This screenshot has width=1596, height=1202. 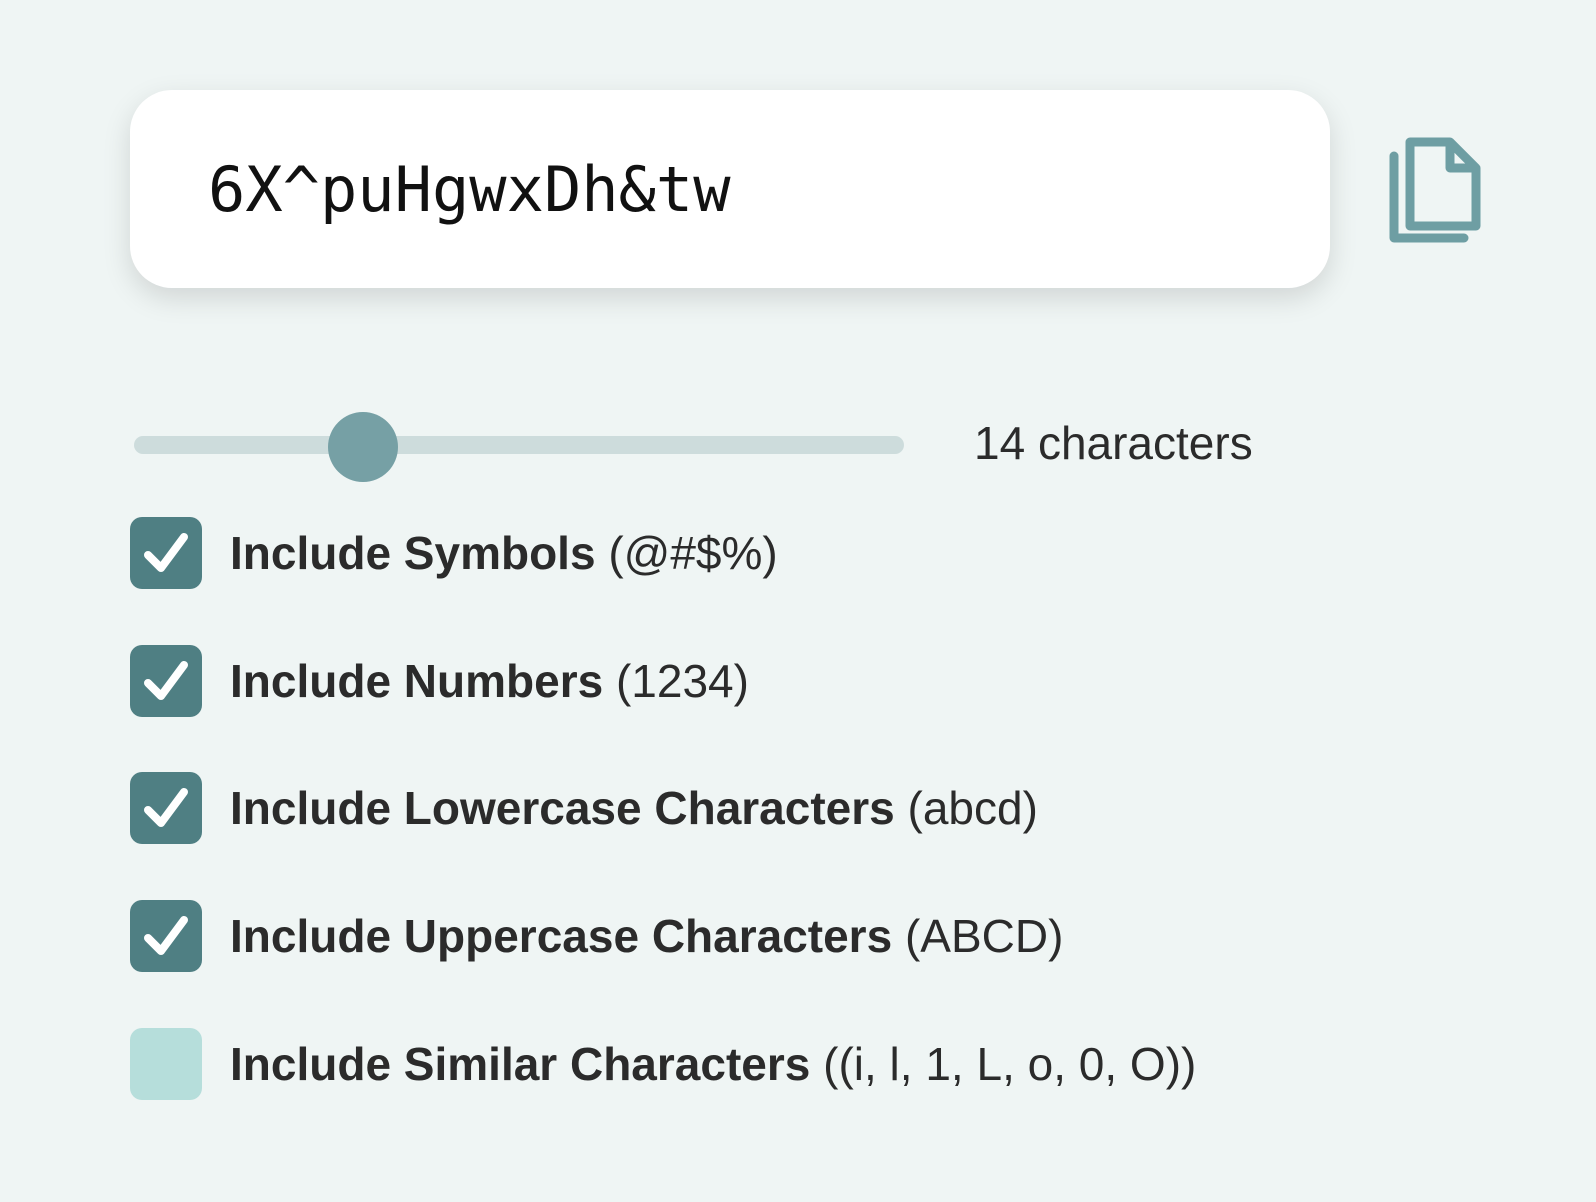 What do you see at coordinates (504, 553) in the screenshot?
I see `option-label: Include Symbols (@#$%)` at bounding box center [504, 553].